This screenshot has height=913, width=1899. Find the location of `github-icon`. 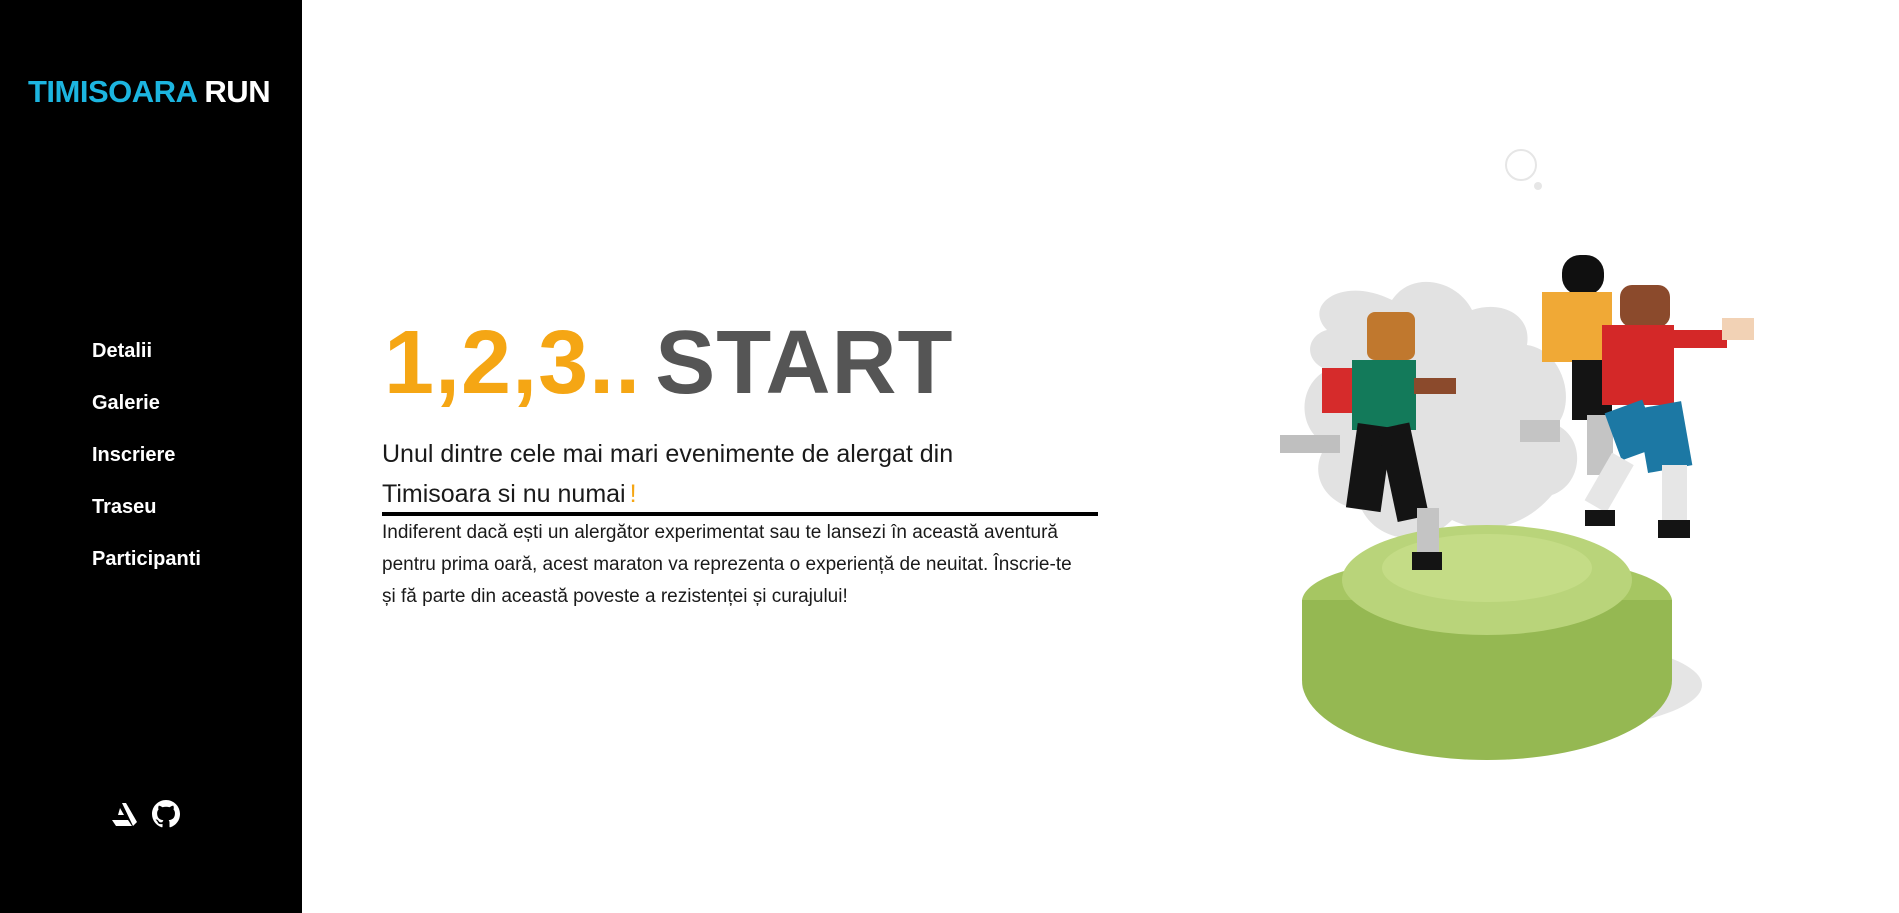

github-icon is located at coordinates (166, 814).